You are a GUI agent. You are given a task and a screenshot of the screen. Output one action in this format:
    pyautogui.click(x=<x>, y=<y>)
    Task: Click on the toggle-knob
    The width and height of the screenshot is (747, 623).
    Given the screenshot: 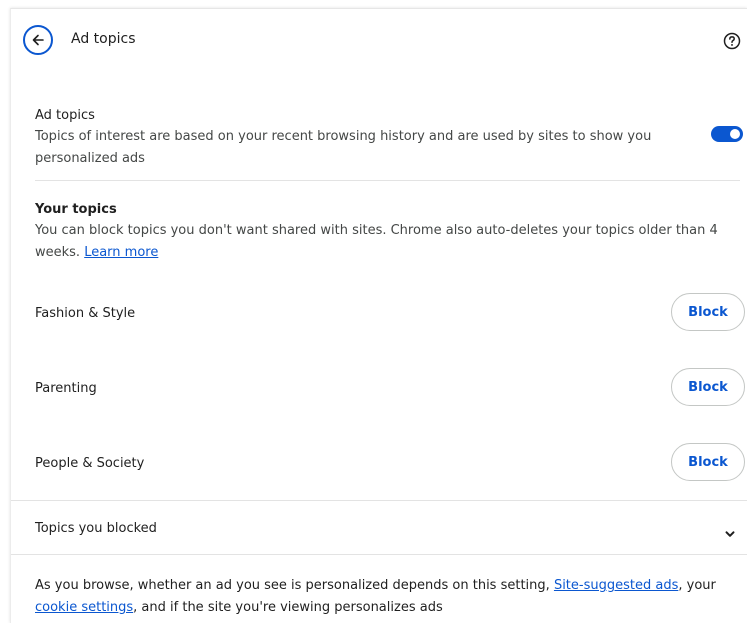 What is the action you would take?
    pyautogui.click(x=735, y=134)
    